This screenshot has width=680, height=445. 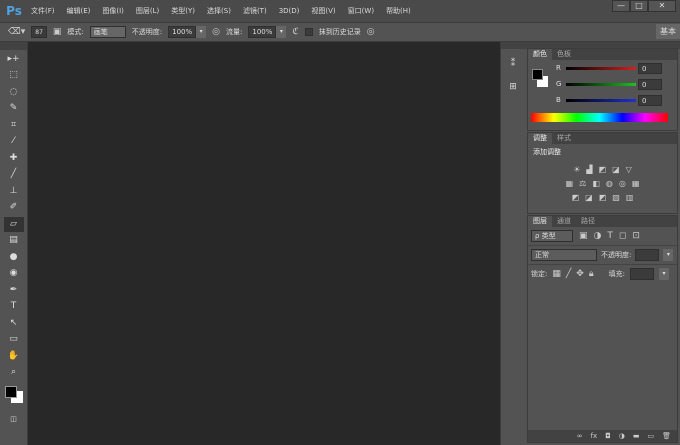 What do you see at coordinates (255, 11) in the screenshot?
I see `menu-filter: 滤镜(T)` at bounding box center [255, 11].